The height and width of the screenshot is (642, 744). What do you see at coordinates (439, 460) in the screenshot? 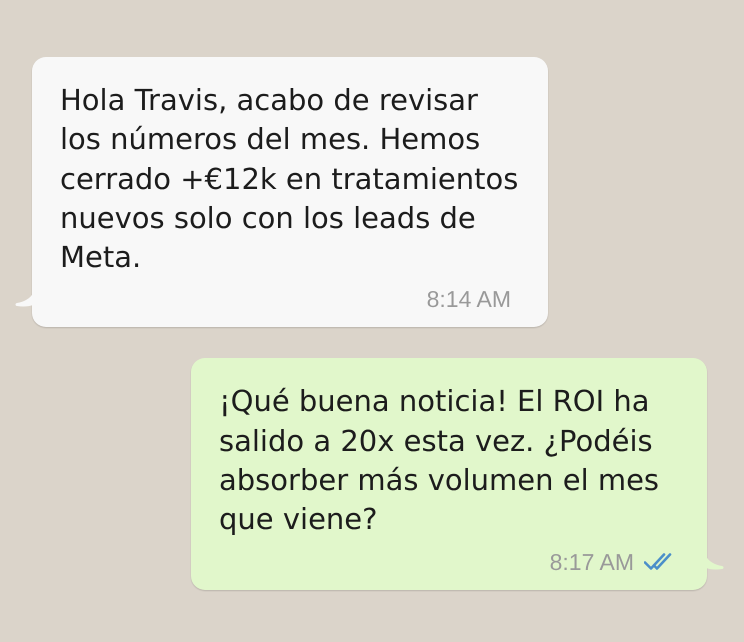
I see `message-text: ¡Qué buena noticia! El ROI ha salido a 20x esta vez. ¿Podéis absorber más volumen el mes que viene?` at bounding box center [439, 460].